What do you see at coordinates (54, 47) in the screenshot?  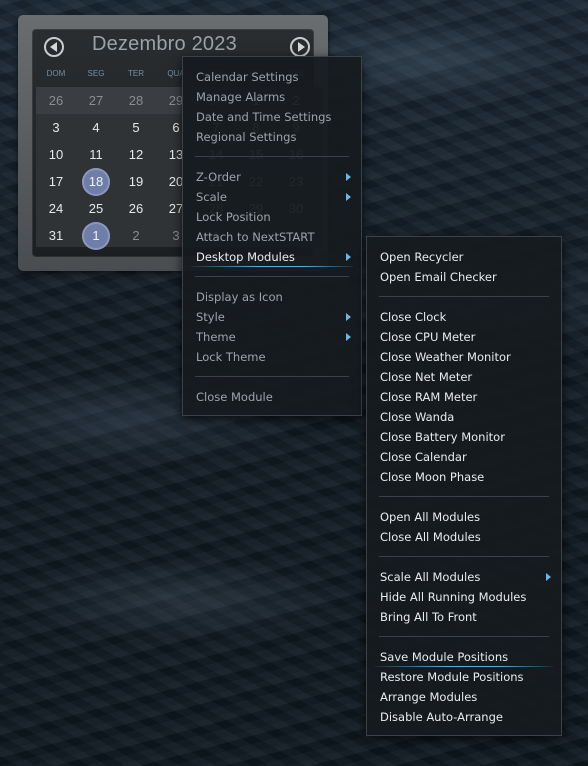 I see `previous-month-button` at bounding box center [54, 47].